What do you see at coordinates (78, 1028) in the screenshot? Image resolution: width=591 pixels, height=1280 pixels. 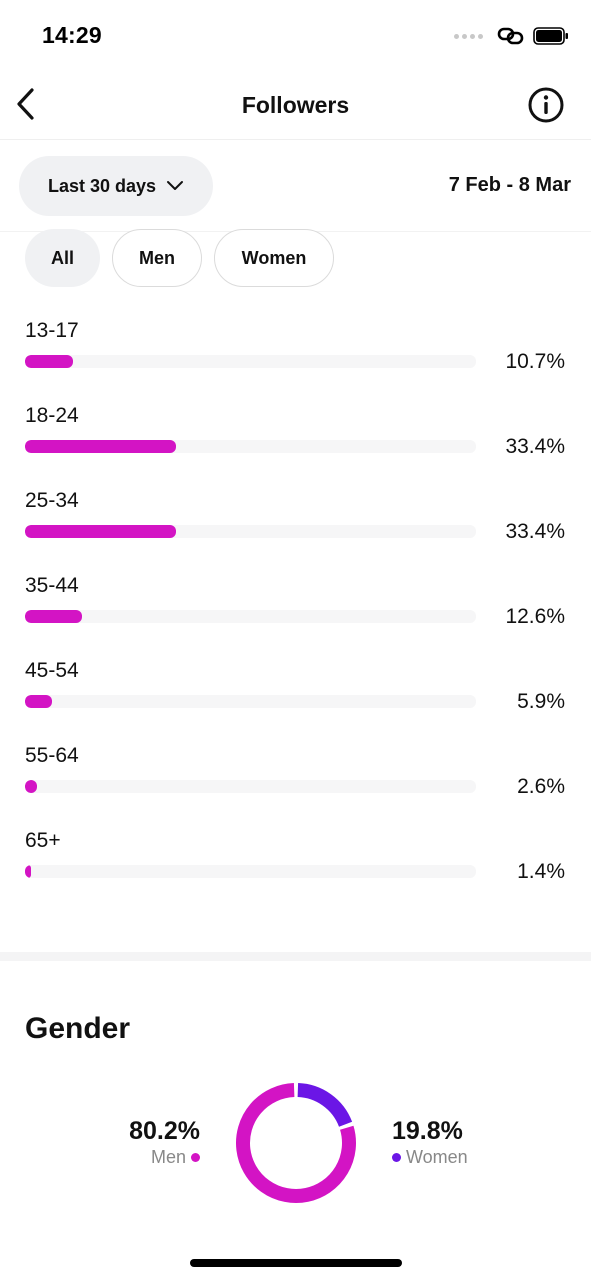 I see `gender-section-title: Gender` at bounding box center [78, 1028].